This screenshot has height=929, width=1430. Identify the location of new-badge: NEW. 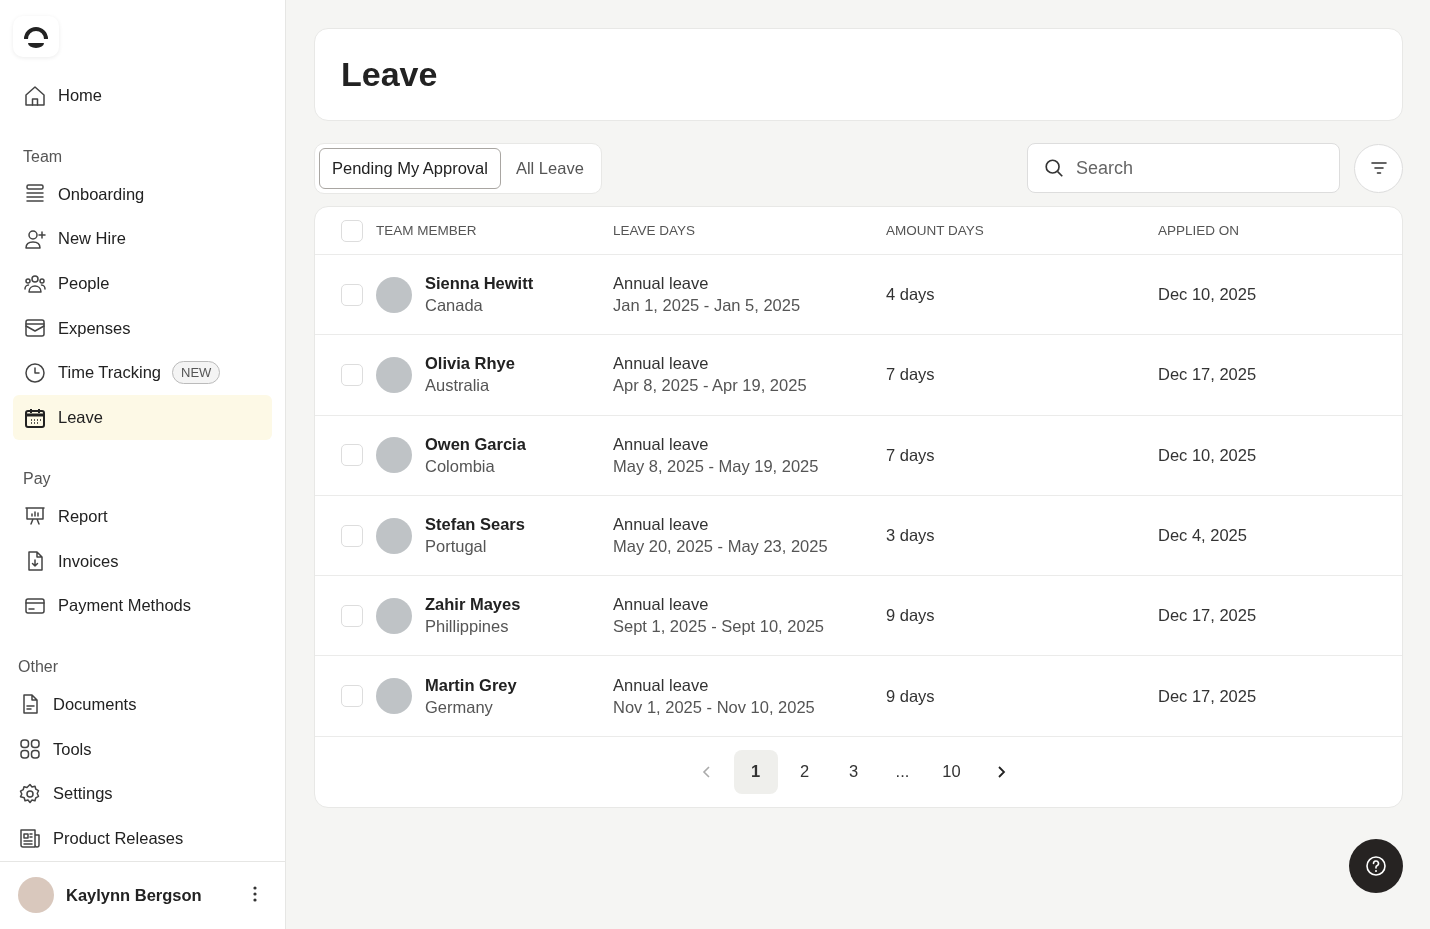
(196, 373).